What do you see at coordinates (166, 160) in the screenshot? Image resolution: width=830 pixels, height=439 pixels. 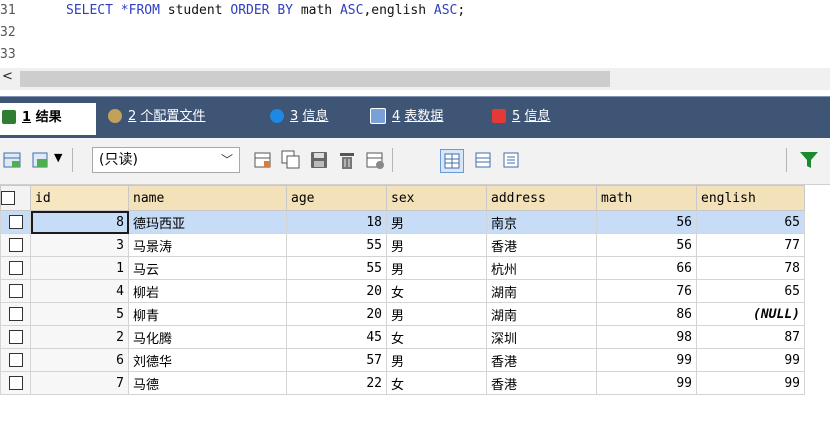 I see `readonly-select: (只读) ﹀` at bounding box center [166, 160].